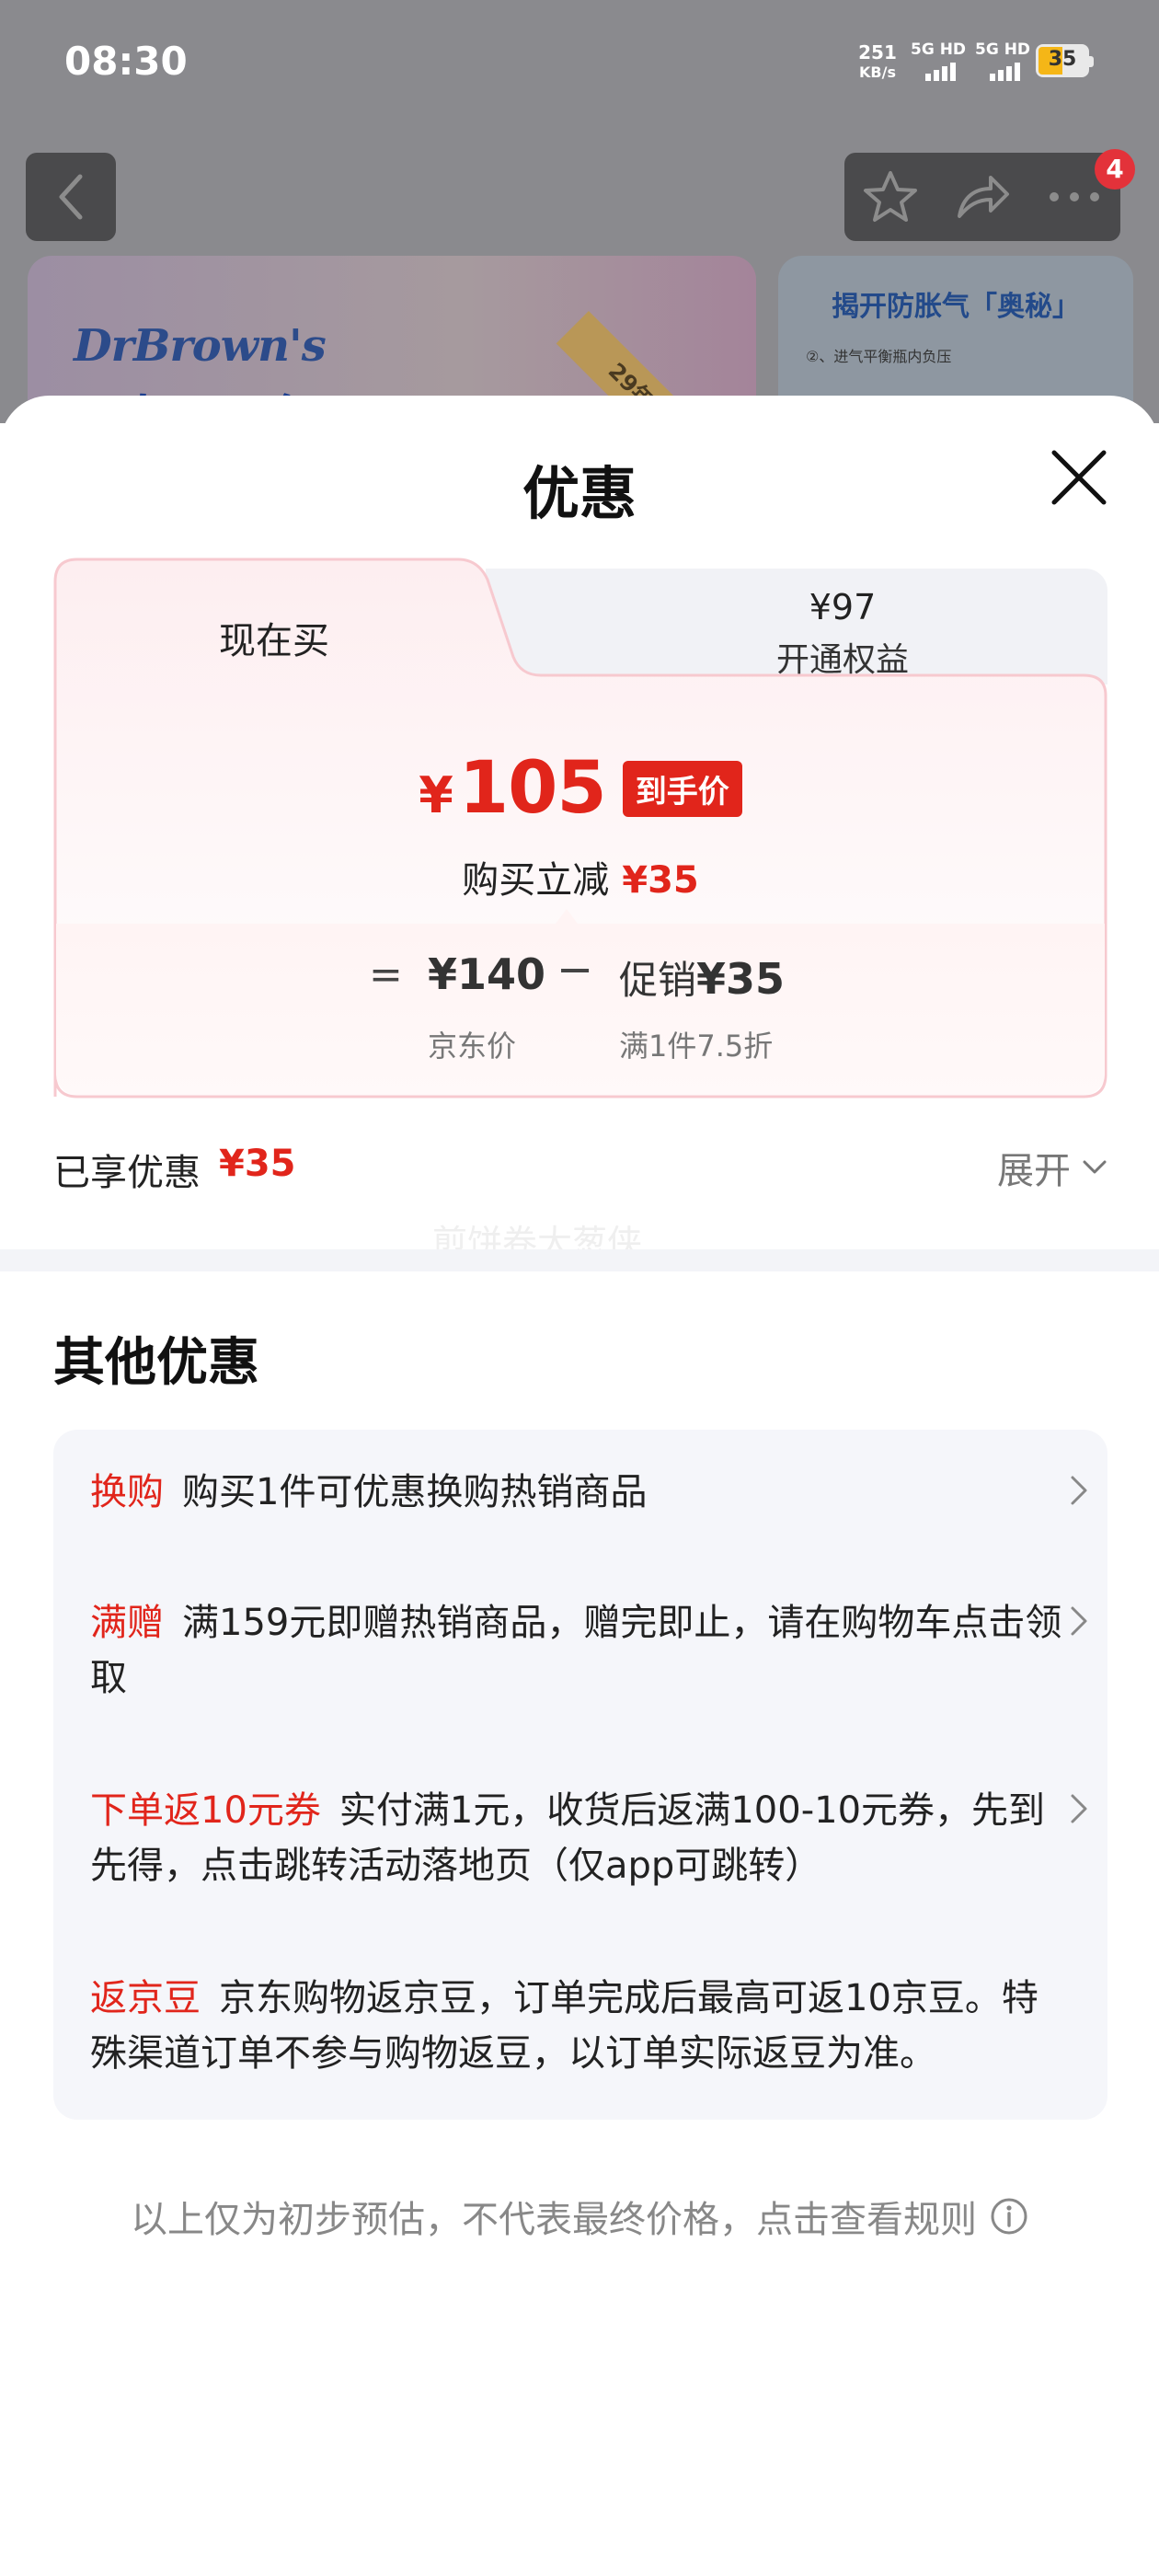  I want to click on jd-price: ¥140, so click(487, 974).